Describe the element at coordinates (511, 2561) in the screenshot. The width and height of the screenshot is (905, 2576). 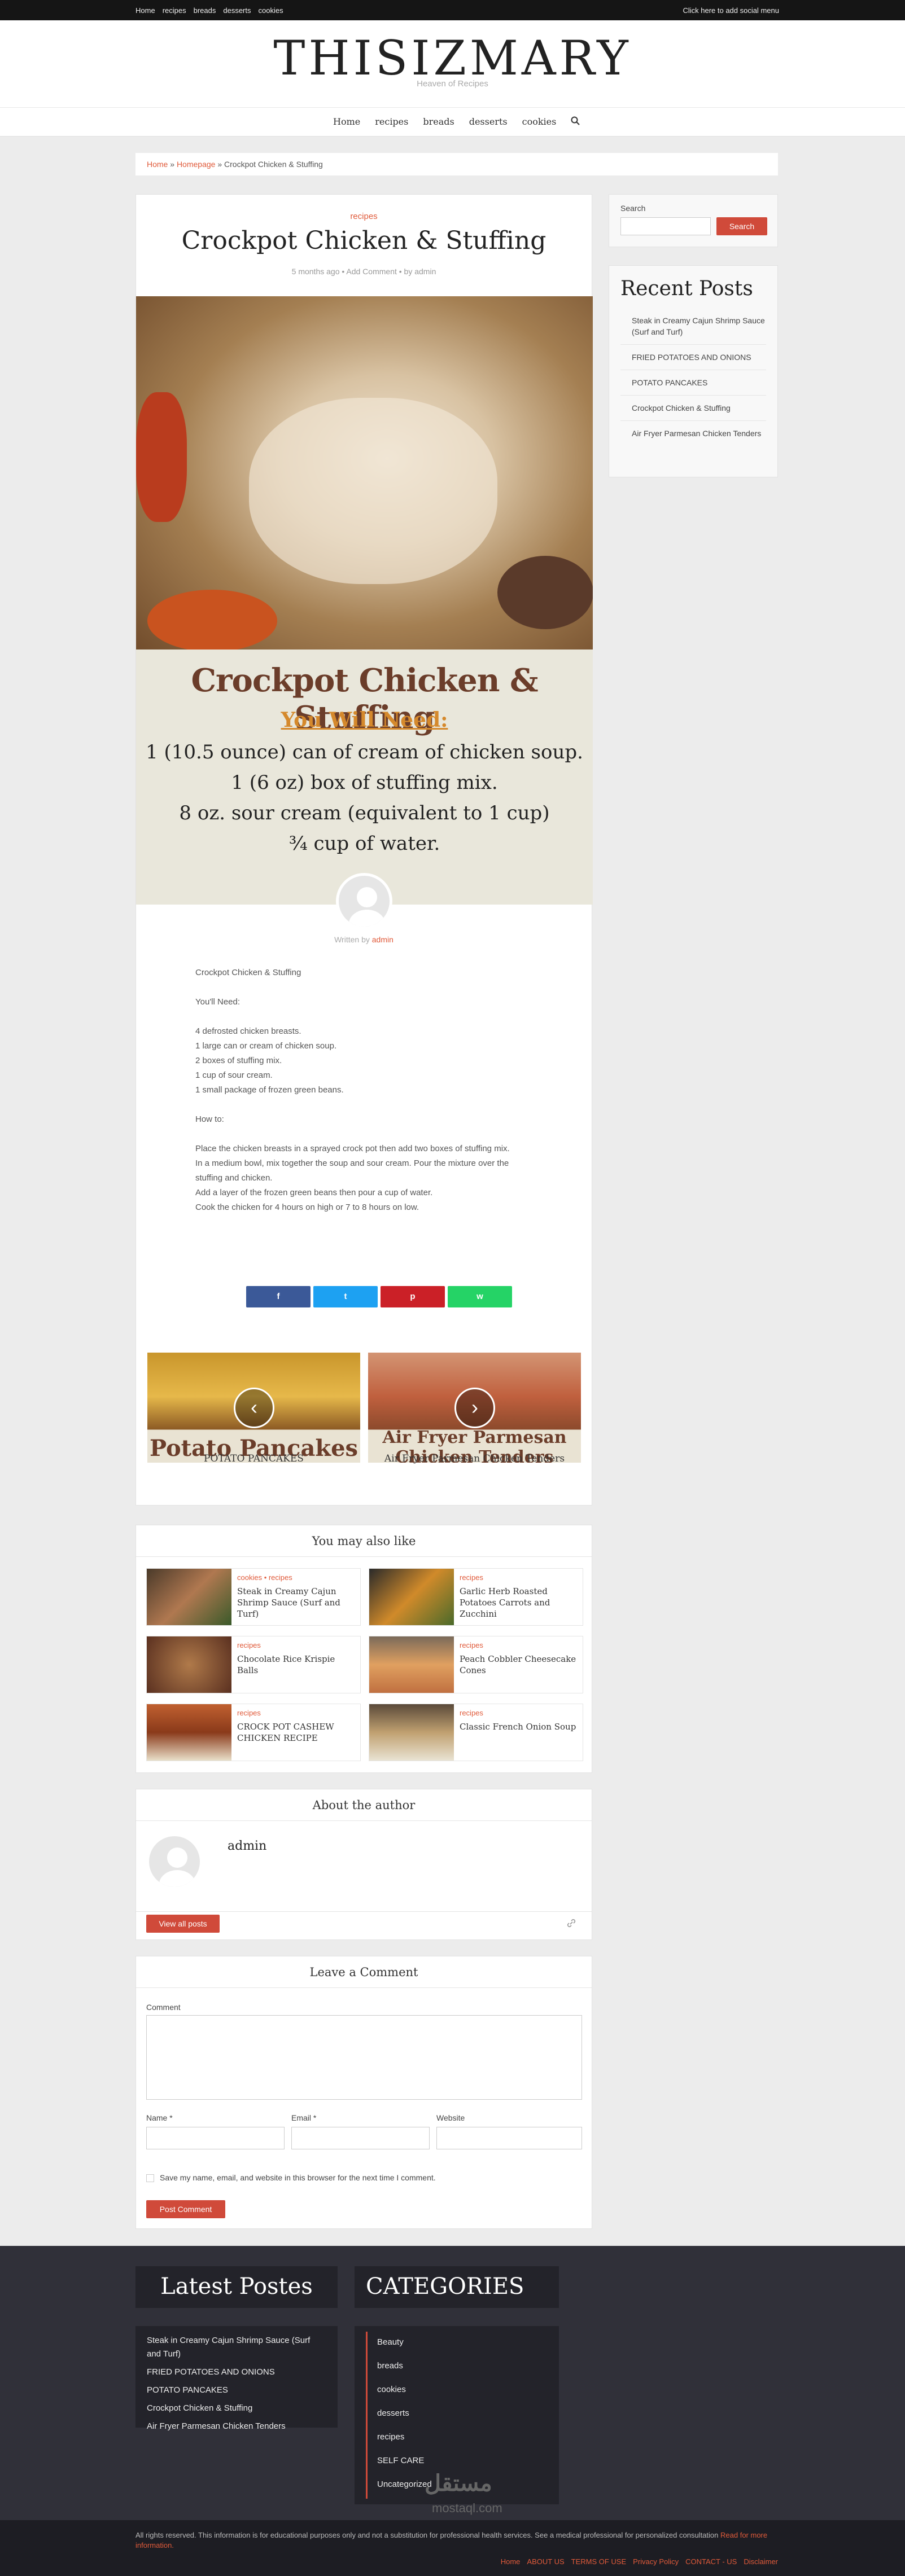
I see `footer-link-home: Home` at that location.